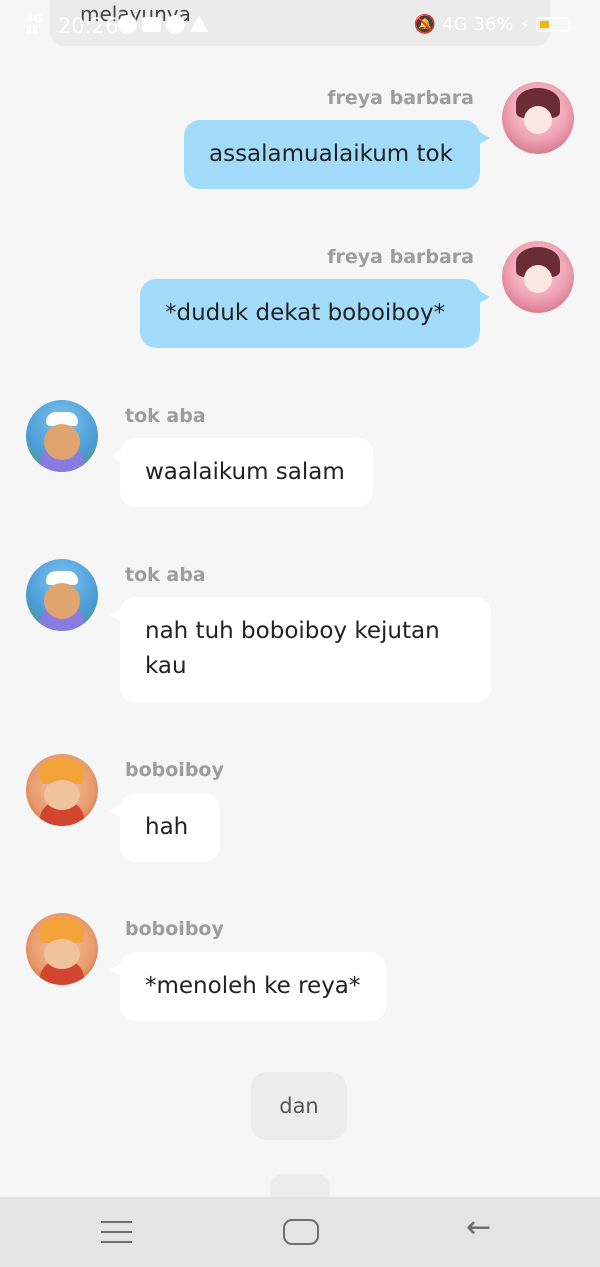 The height and width of the screenshot is (1267, 600). Describe the element at coordinates (300, 25) in the screenshot. I see `status-bar: 4G ▮▮ 20:26 🔕 4G 36% ⚡` at that location.